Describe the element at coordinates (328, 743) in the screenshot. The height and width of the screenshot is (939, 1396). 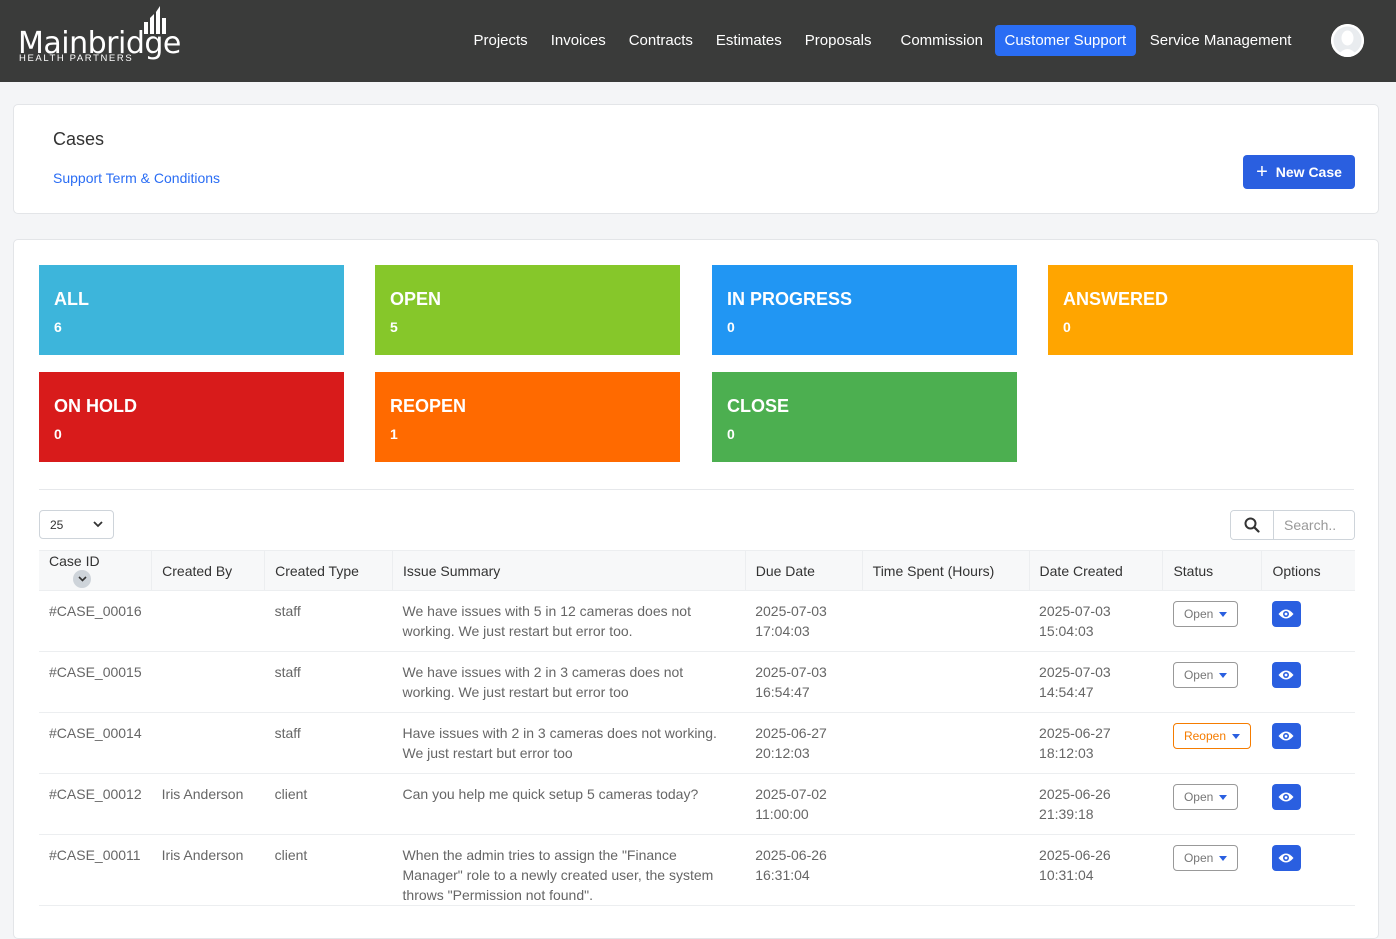
I see `cell-created-type: staff` at that location.